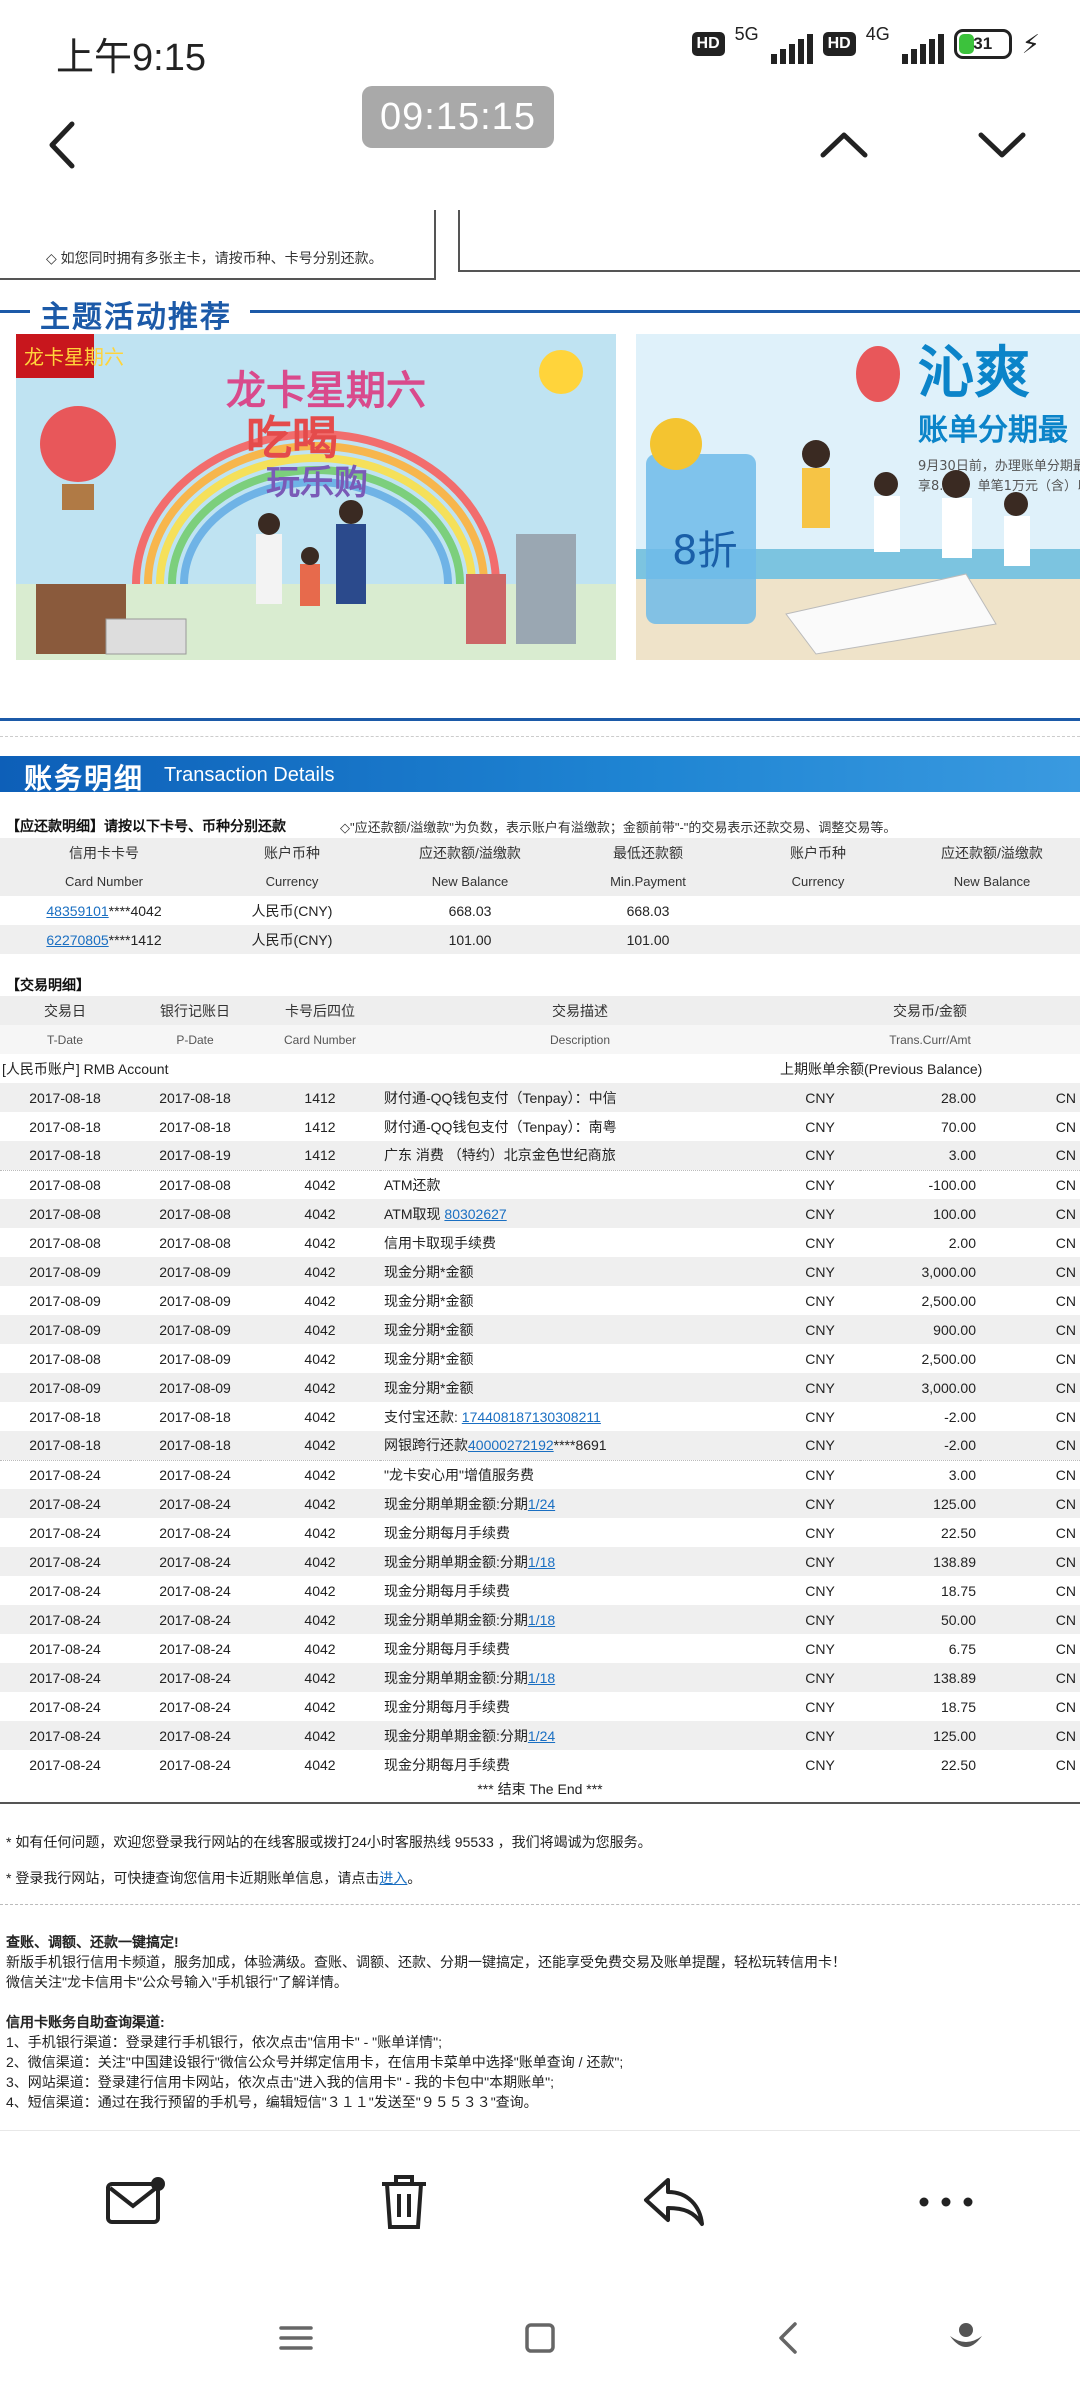 The height and width of the screenshot is (2400, 1080). I want to click on multi-card-note: ◇ 如您同时拥有多张主卡，请按币种、卡号分别还款。, so click(214, 258).